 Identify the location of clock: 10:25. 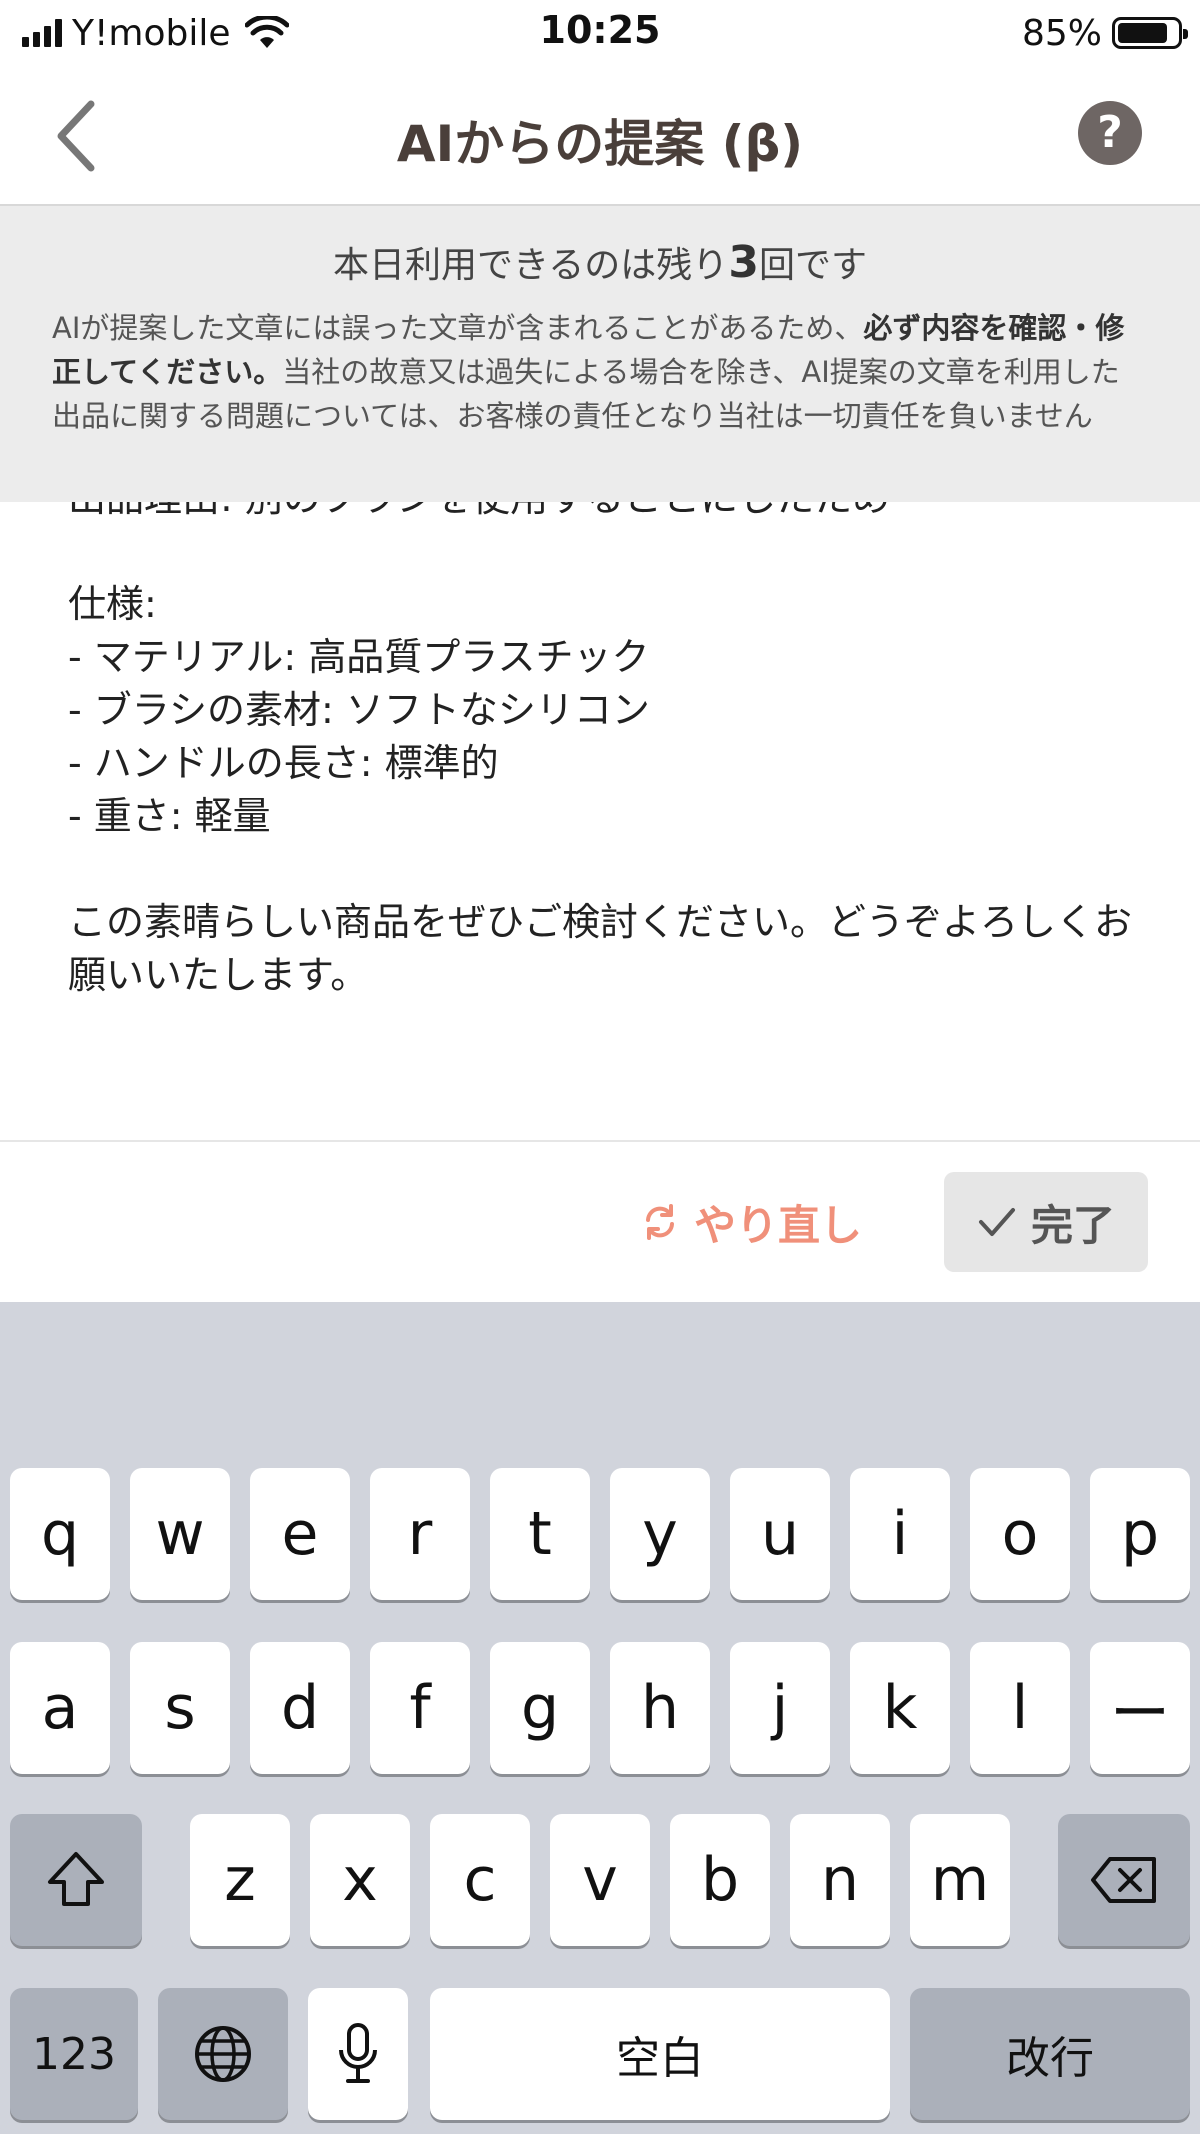
(600, 30).